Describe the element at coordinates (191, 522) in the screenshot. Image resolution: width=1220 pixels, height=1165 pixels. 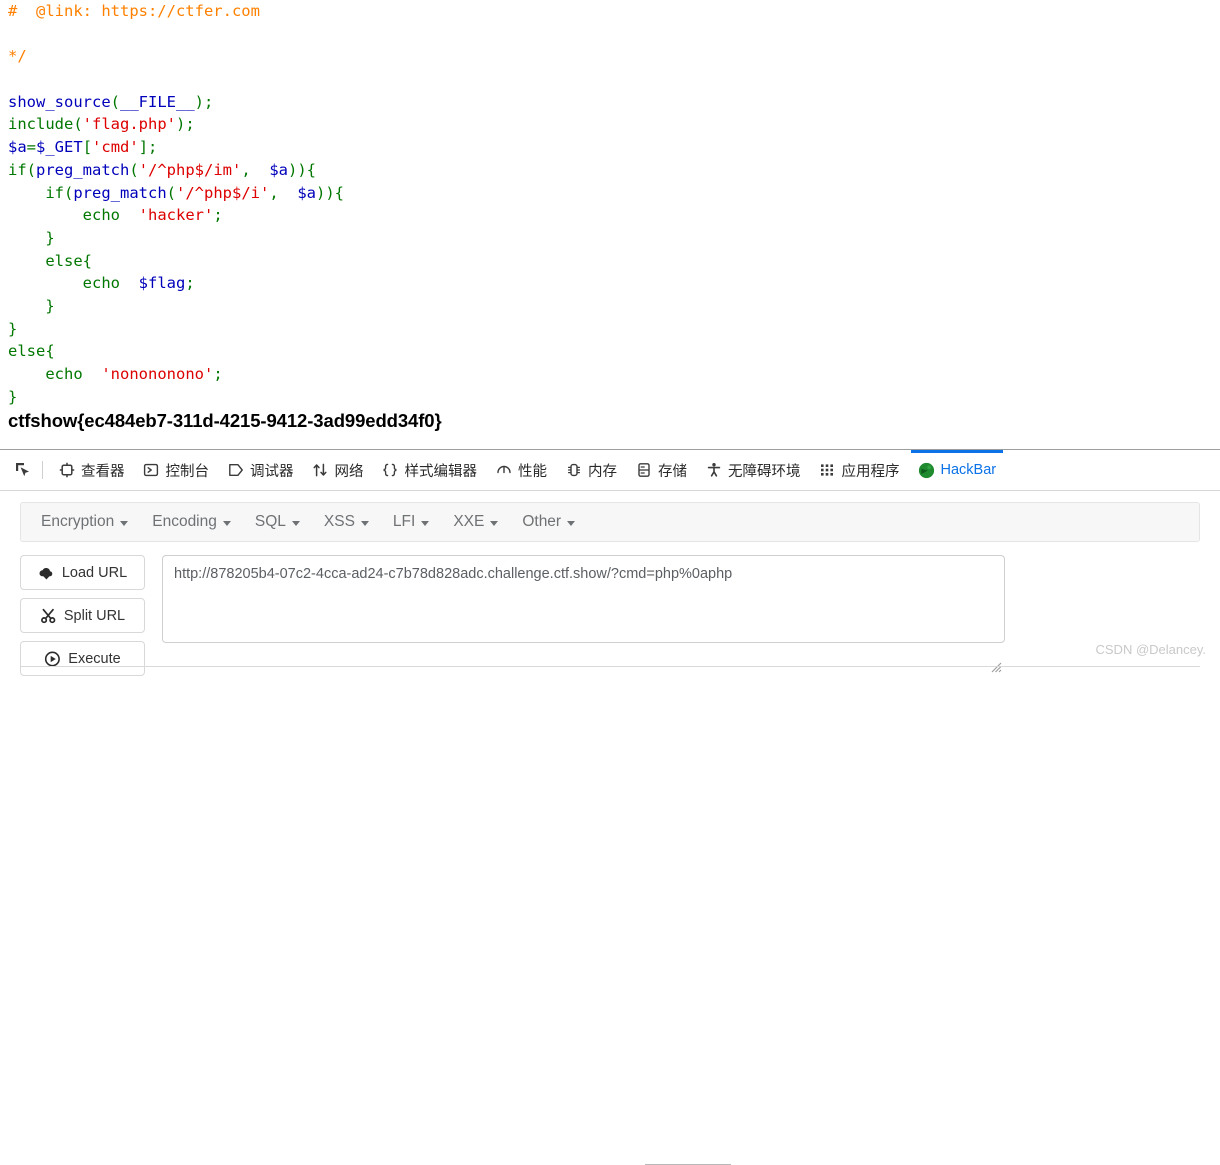
I see `hackbar-menu-encoding: Encoding` at that location.